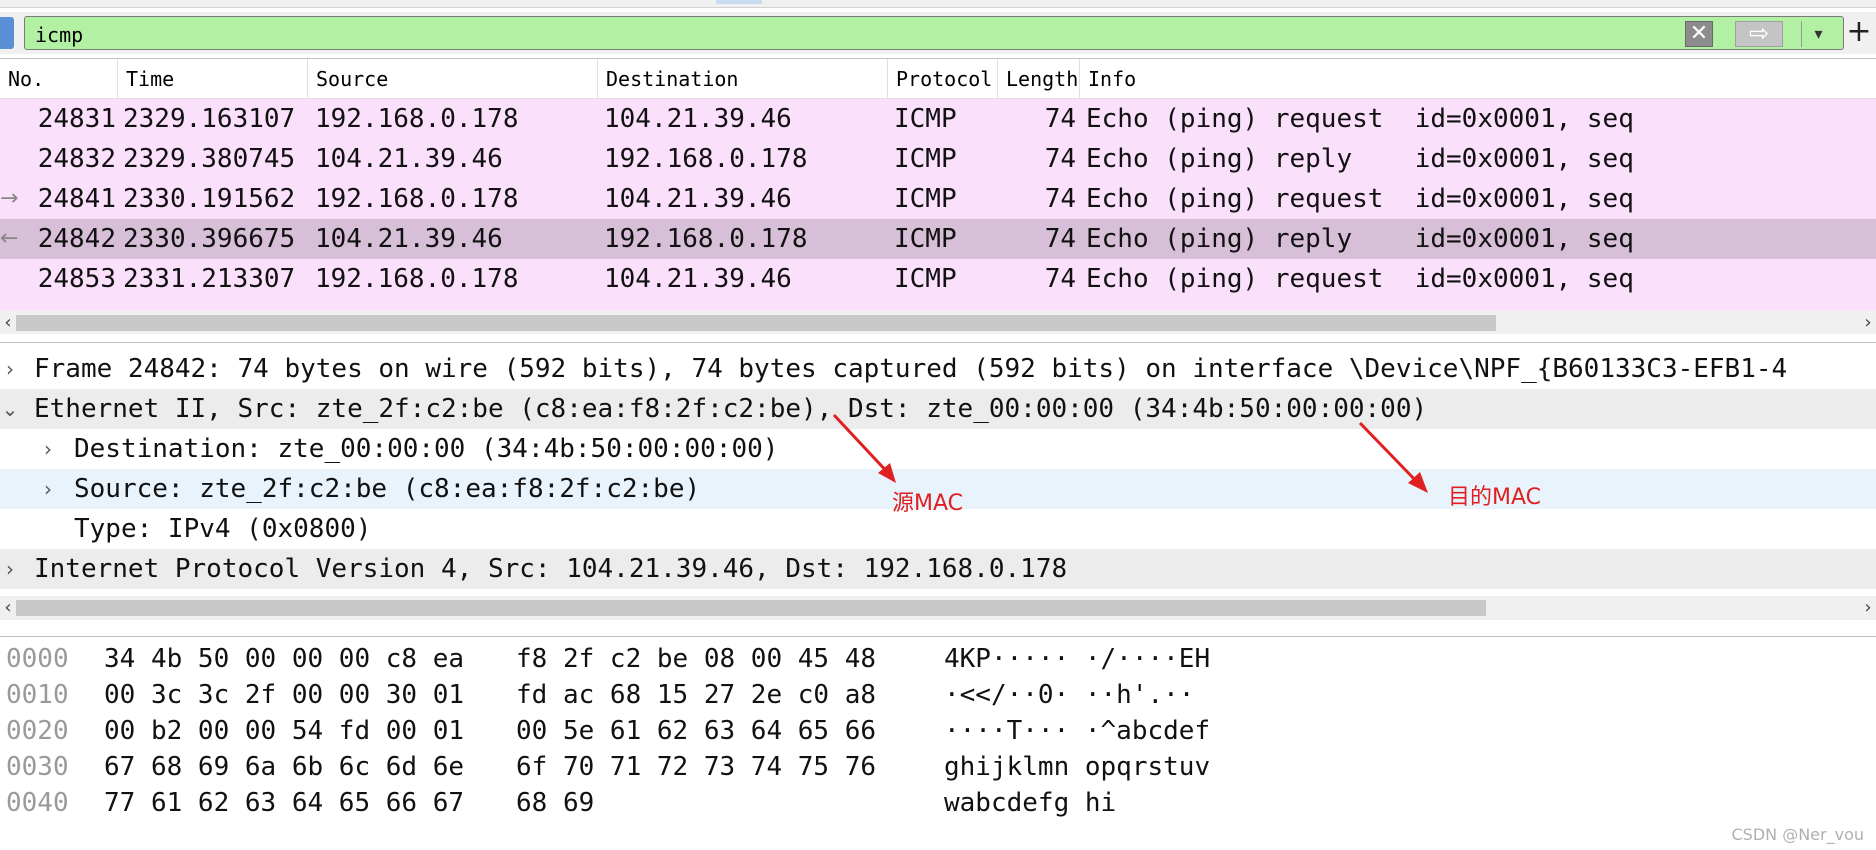 Image resolution: width=1876 pixels, height=850 pixels. Describe the element at coordinates (739, 2) in the screenshot. I see `splitter-handle` at that location.